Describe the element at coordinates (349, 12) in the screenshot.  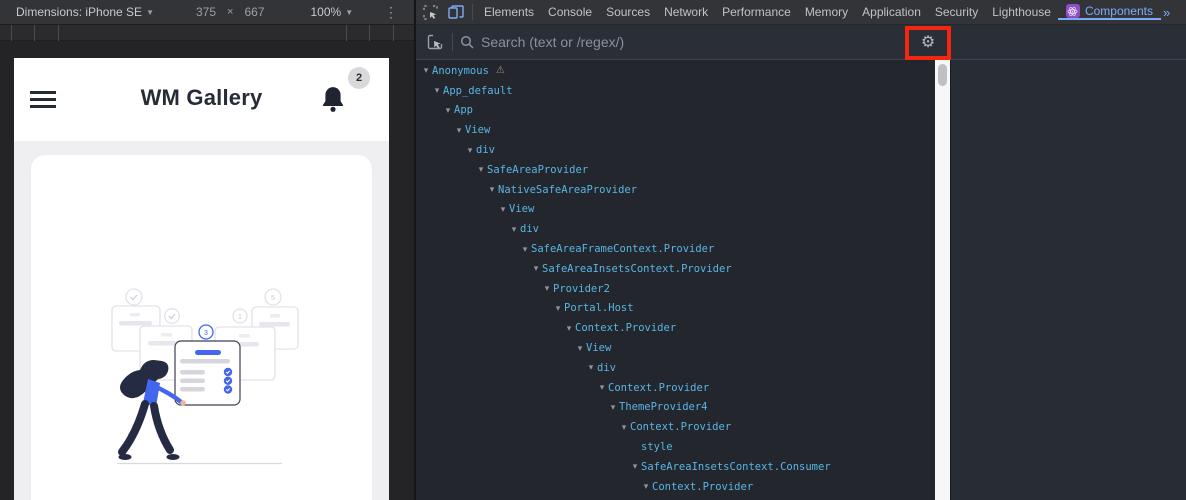
I see `chevron-down-icon: ▼` at that location.